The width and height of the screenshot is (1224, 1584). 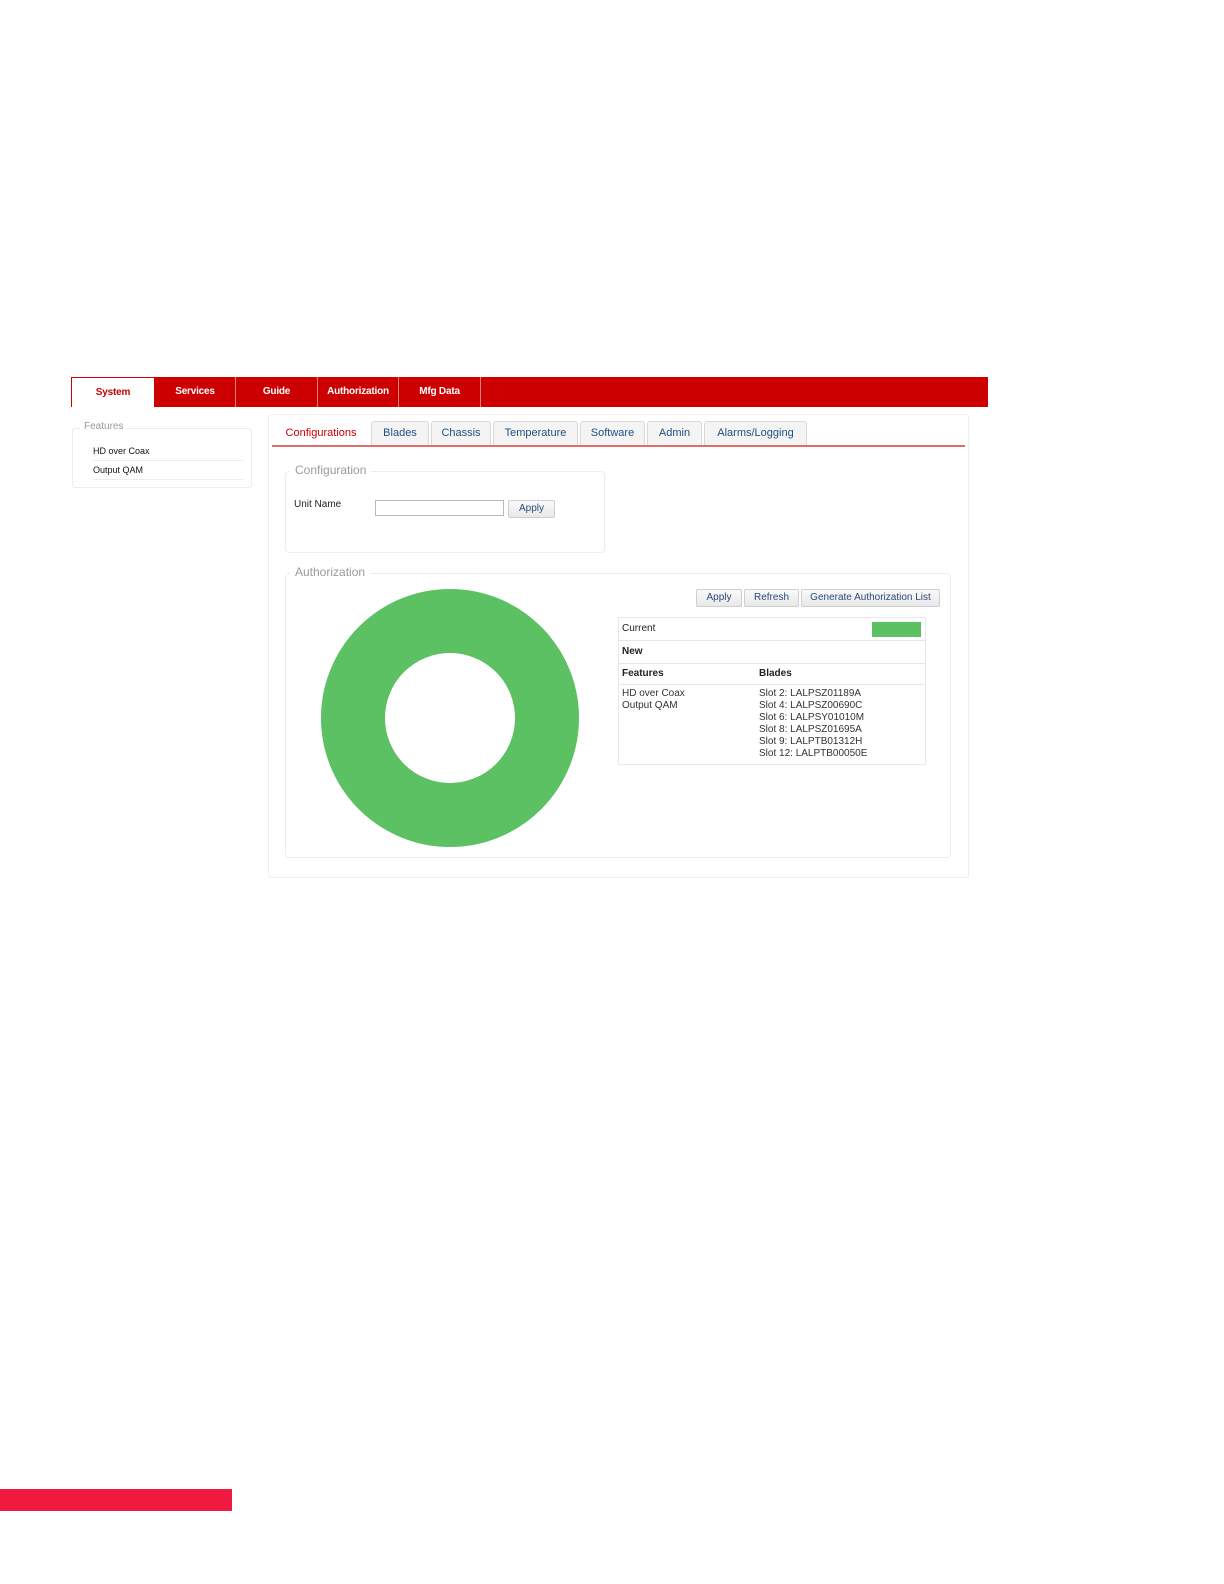 What do you see at coordinates (612, 433) in the screenshot?
I see `tab-software: Software` at bounding box center [612, 433].